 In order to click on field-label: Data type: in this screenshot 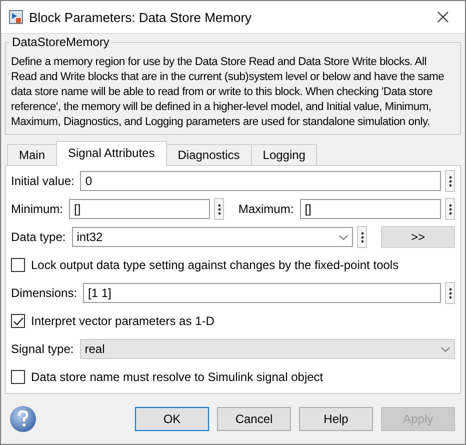, I will do `click(38, 237)`.